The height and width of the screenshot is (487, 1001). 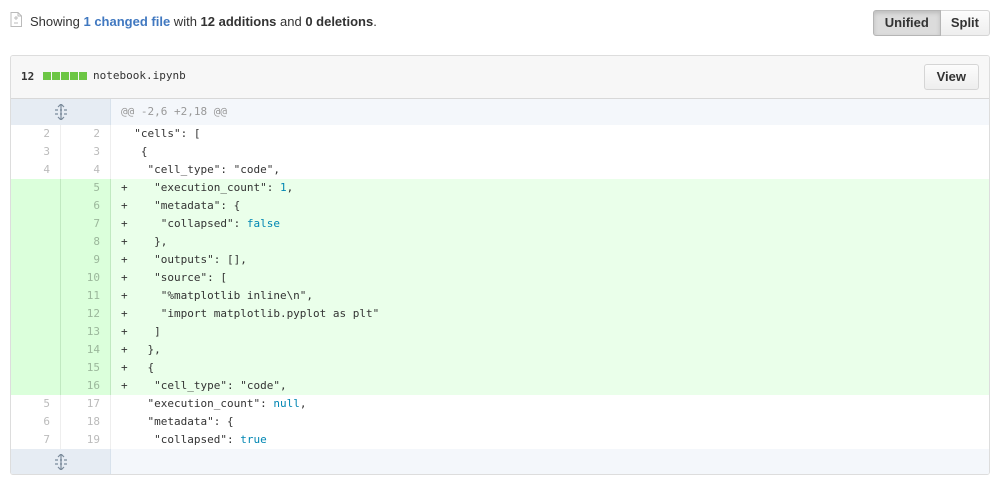 I want to click on view-file-button: View, so click(x=951, y=77).